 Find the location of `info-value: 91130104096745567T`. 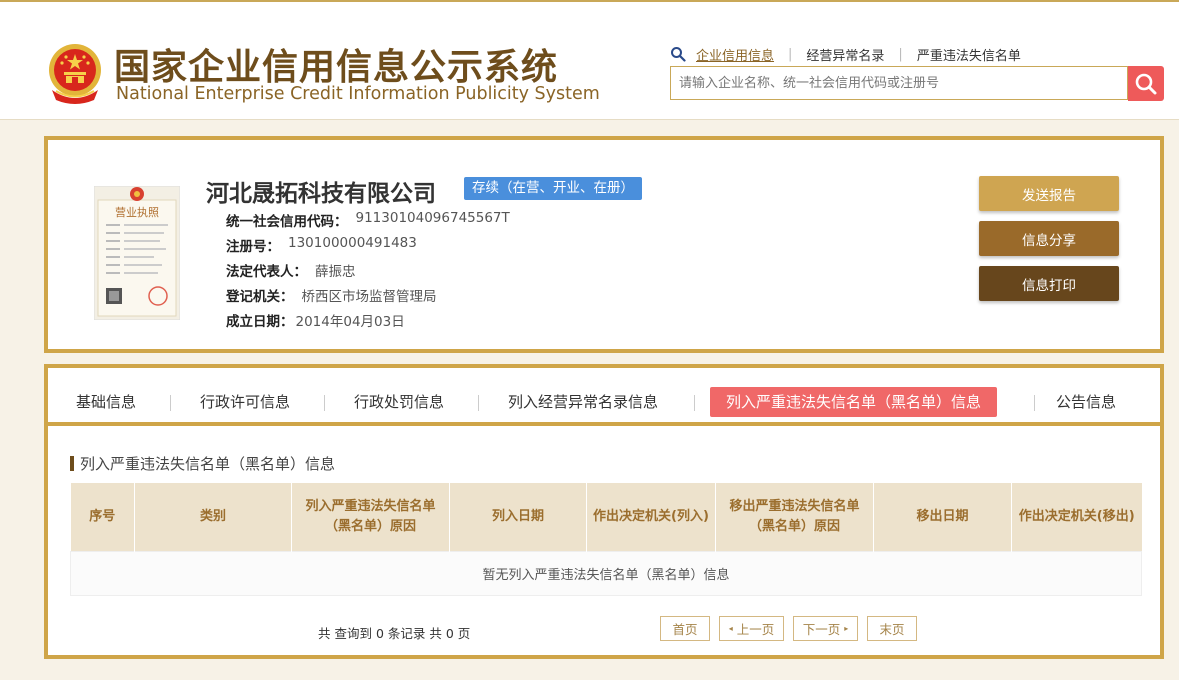

info-value: 91130104096745567T is located at coordinates (432, 218).